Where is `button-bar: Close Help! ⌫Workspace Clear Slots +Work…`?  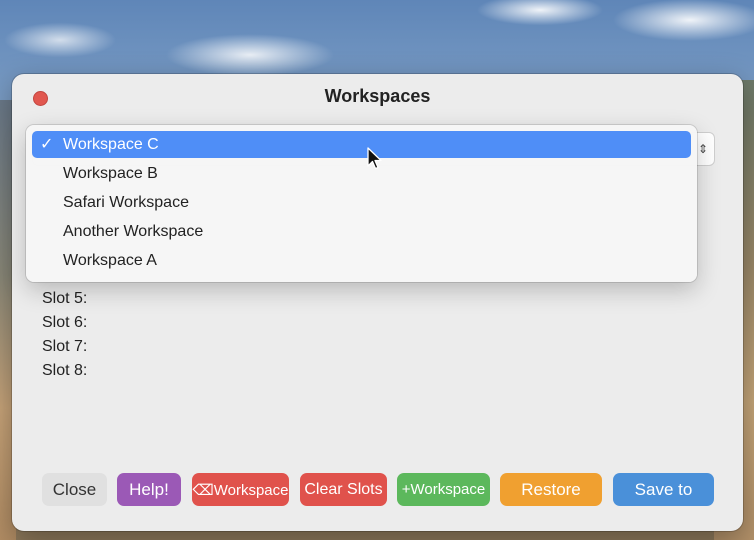
button-bar: Close Help! ⌫Workspace Clear Slots +Work… is located at coordinates (378, 490).